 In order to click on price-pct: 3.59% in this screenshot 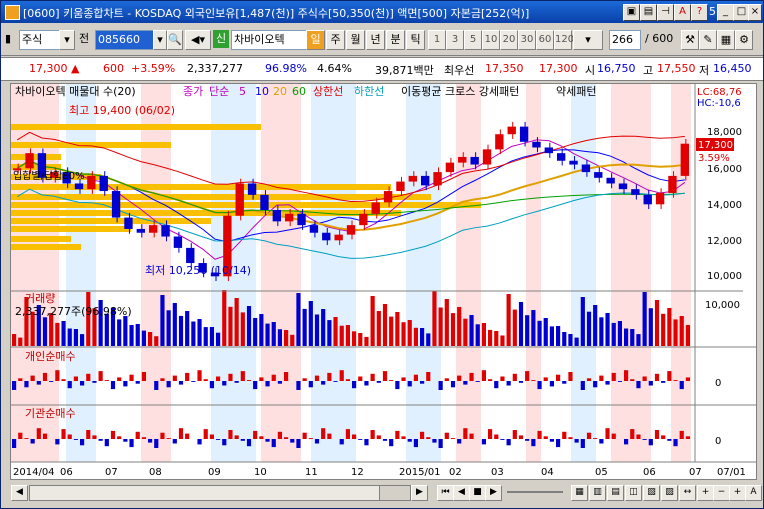, I will do `click(714, 158)`.